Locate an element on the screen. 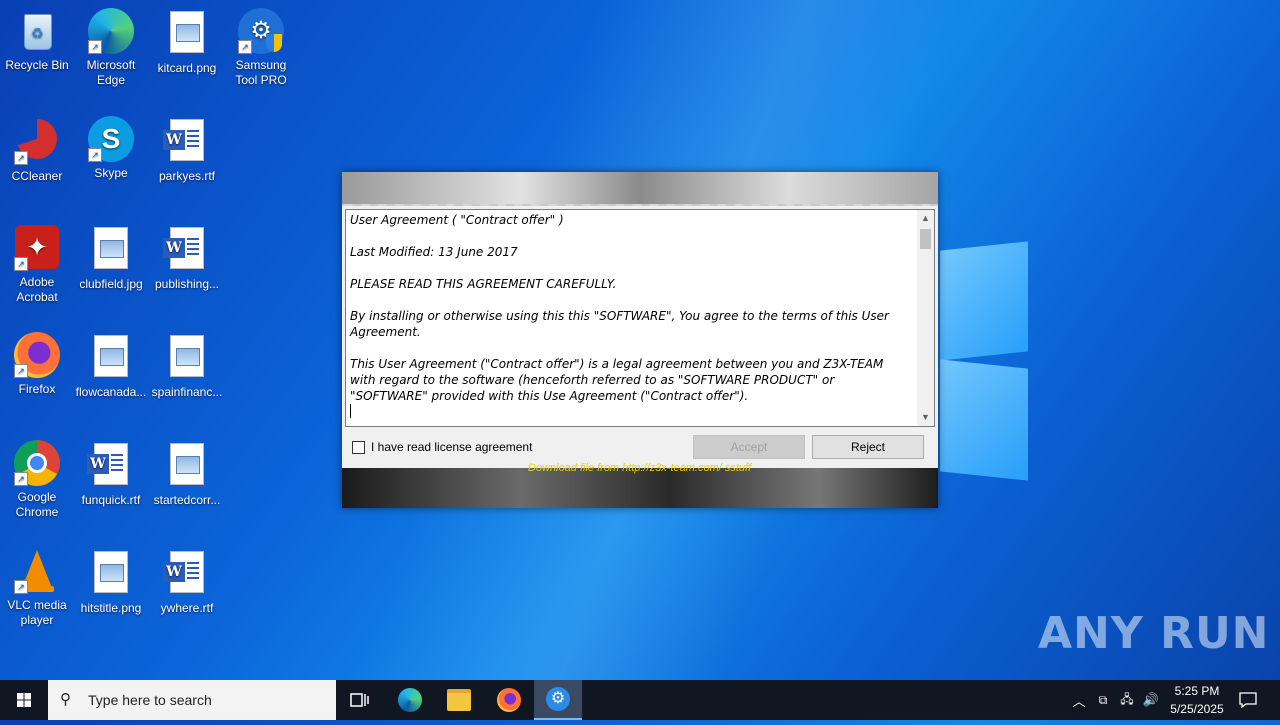  desktop-icon-funquick: W funquick.rtf is located at coordinates (111, 474).